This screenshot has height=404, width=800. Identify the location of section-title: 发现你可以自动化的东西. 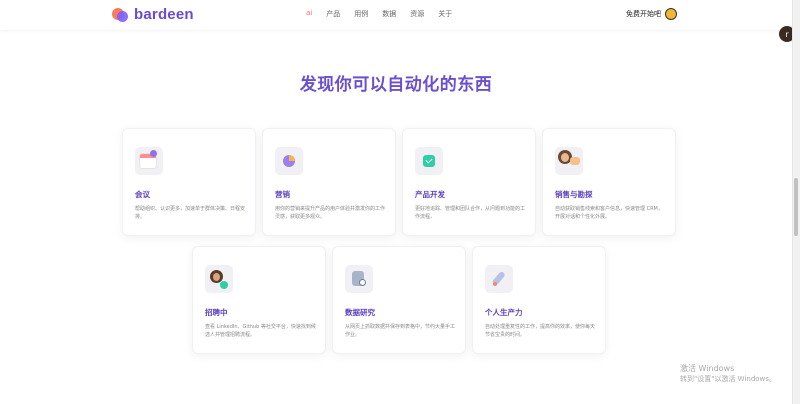
(396, 85).